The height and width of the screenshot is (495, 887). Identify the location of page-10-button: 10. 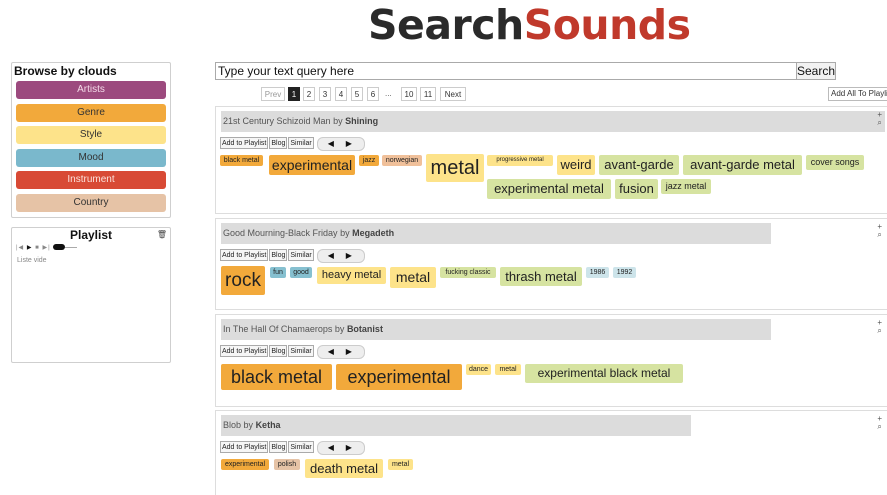
(409, 94).